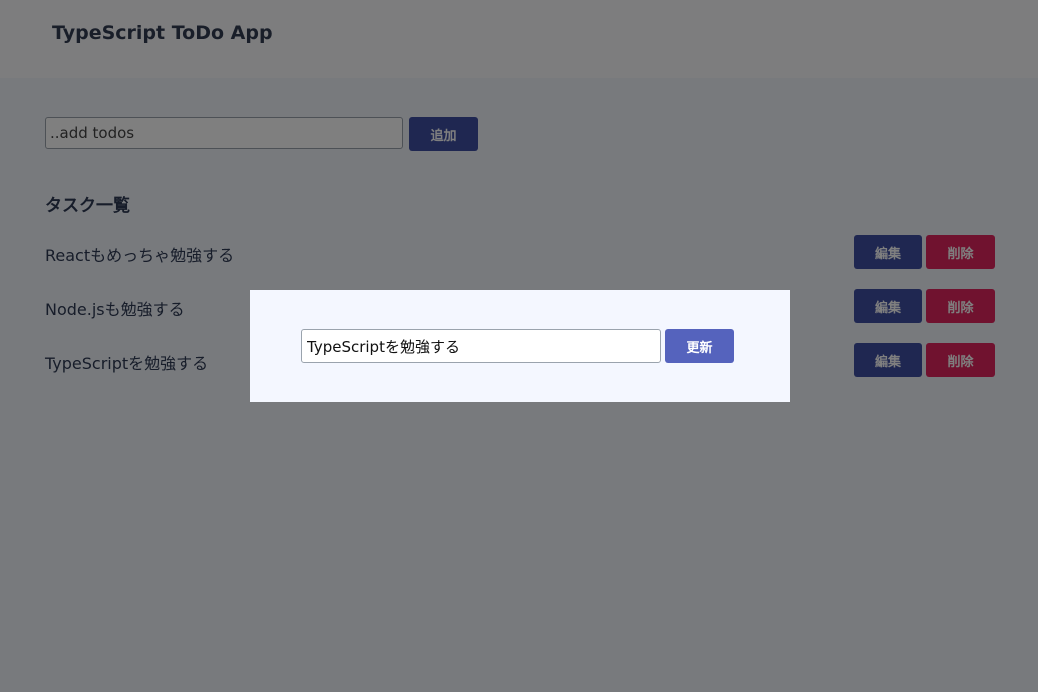 The width and height of the screenshot is (1038, 692). Describe the element at coordinates (481, 346) in the screenshot. I see `edit-todo-input` at that location.